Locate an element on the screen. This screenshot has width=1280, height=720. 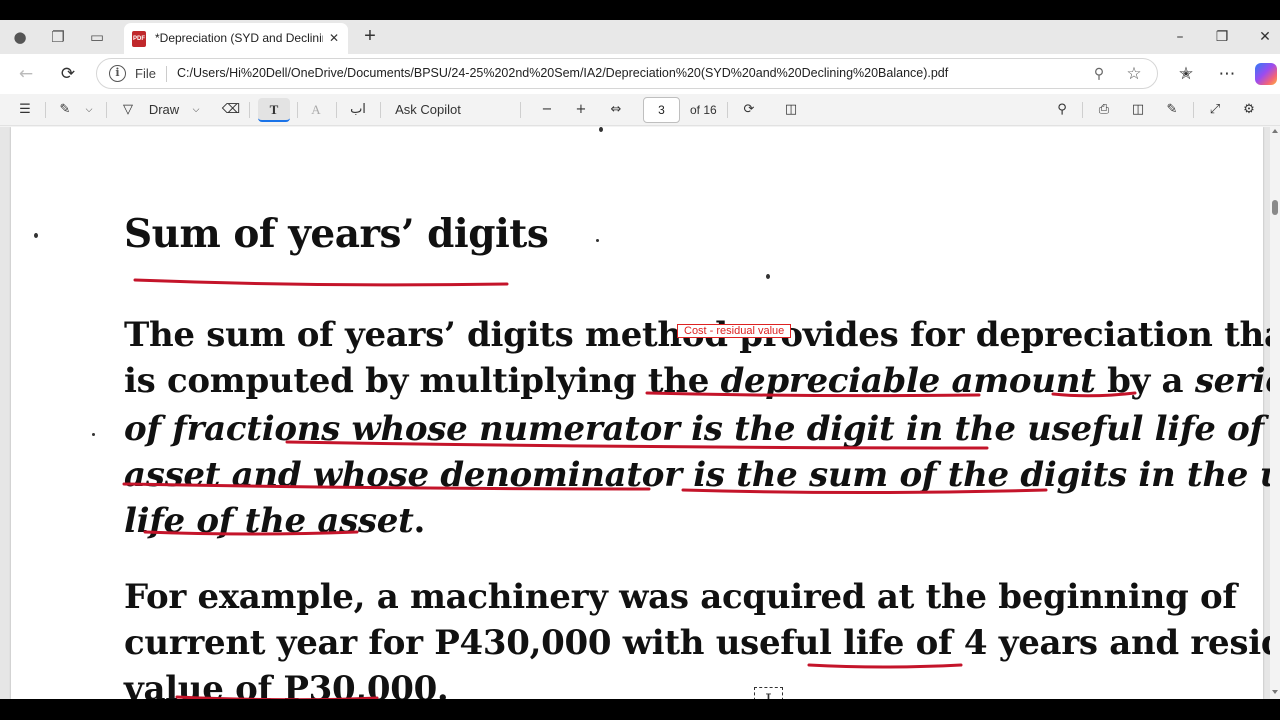
favorites-icon: ✭ is located at coordinates (1186, 74).